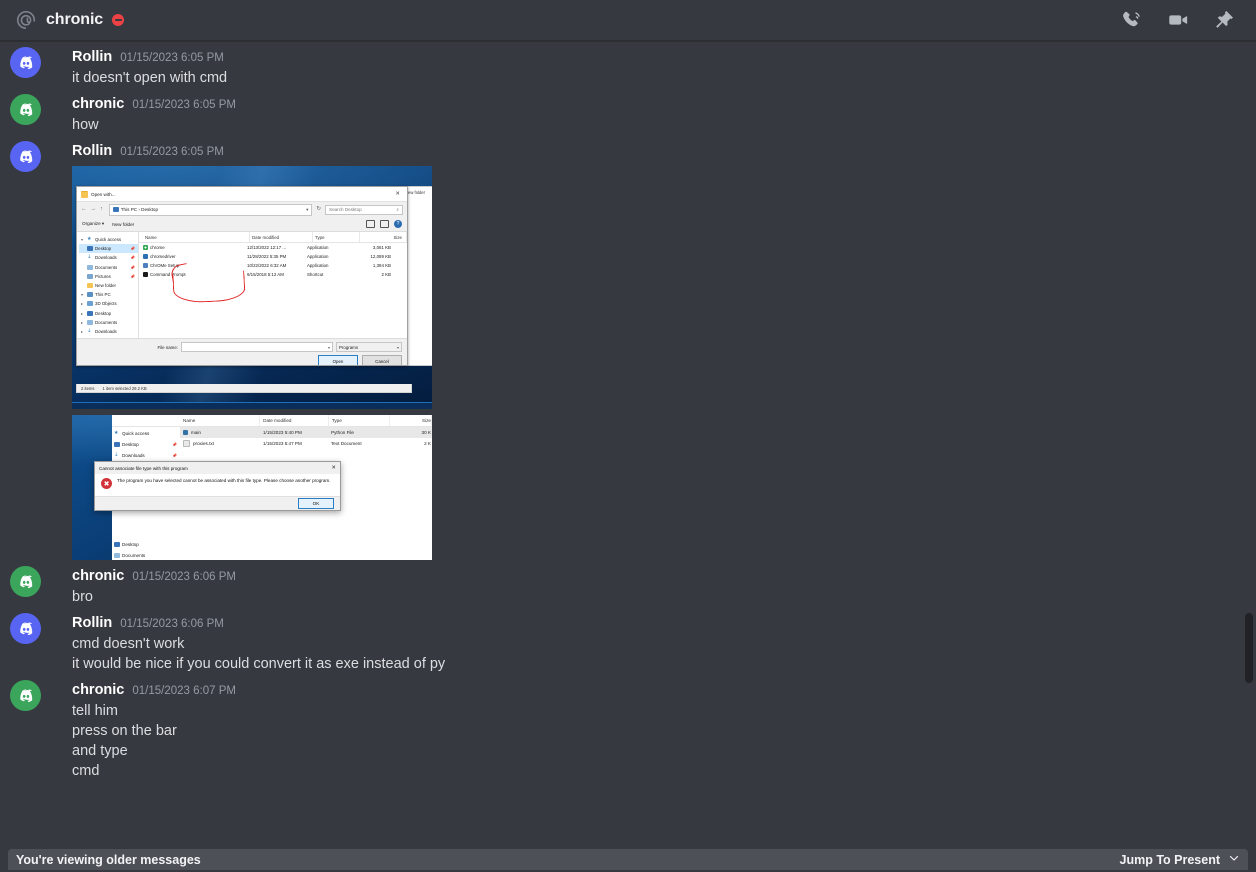 The width and height of the screenshot is (1256, 872). Describe the element at coordinates (1248, 456) in the screenshot. I see `scrollbar` at that location.